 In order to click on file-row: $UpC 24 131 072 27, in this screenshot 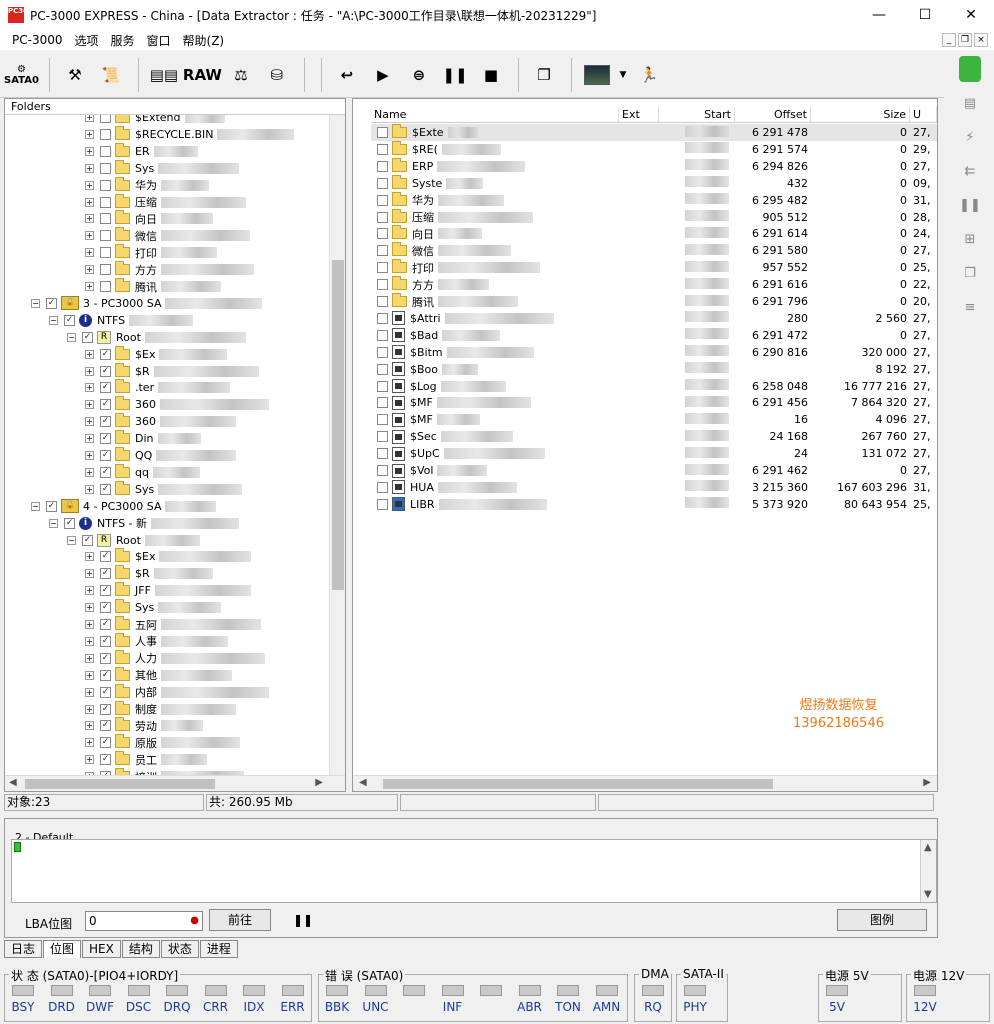, I will do `click(654, 453)`.